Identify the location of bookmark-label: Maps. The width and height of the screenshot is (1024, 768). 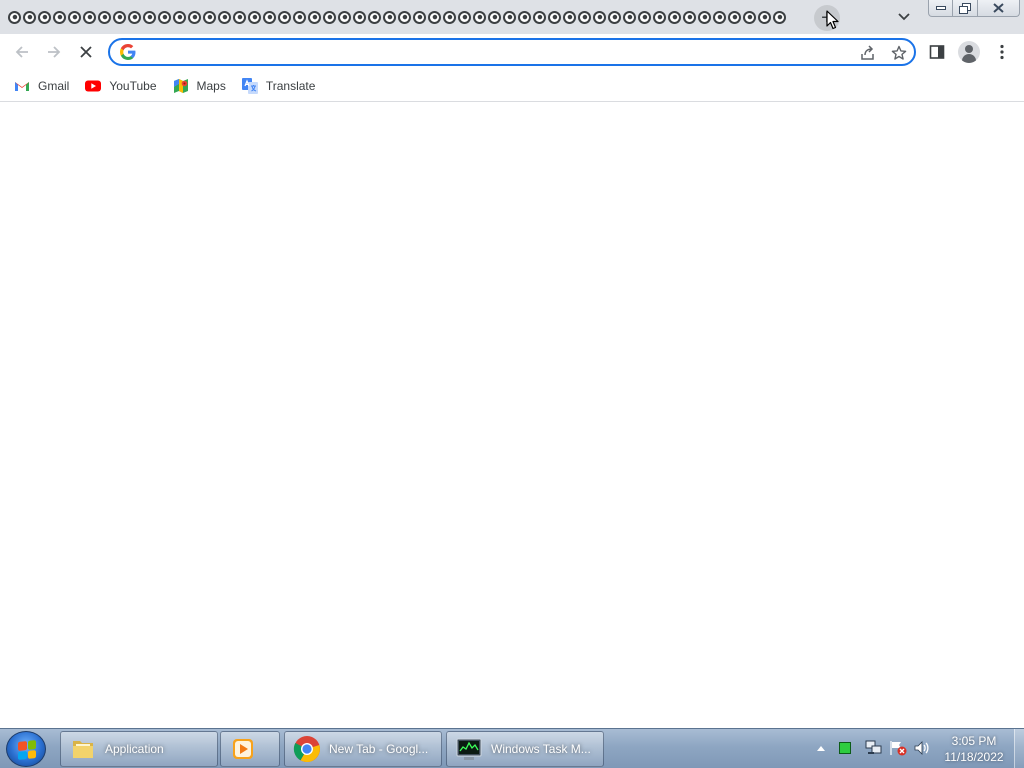
(211, 85).